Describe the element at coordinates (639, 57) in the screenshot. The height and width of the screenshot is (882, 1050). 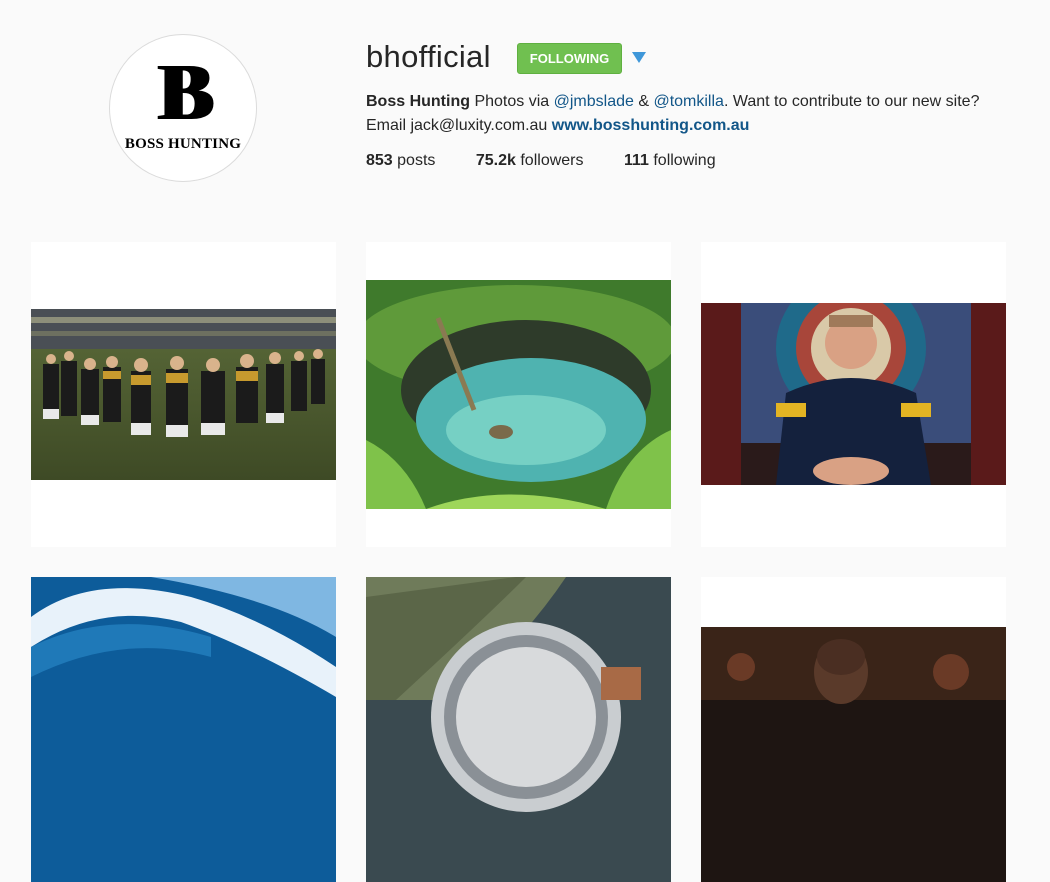
I see `suggestions-dropdown-icon` at that location.